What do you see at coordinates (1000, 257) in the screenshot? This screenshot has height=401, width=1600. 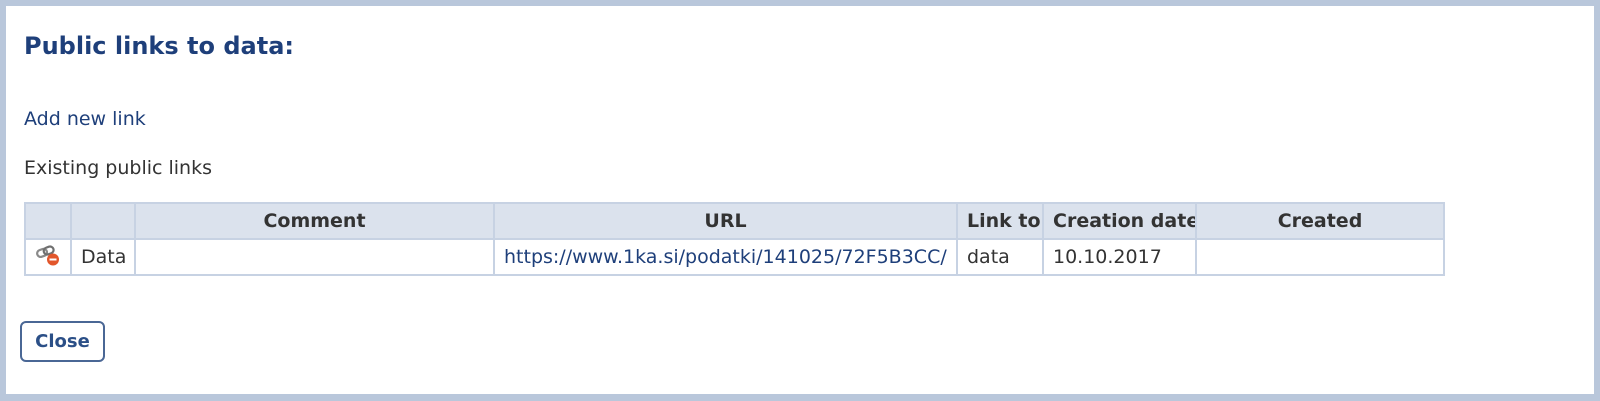 I see `row-link-to: data` at bounding box center [1000, 257].